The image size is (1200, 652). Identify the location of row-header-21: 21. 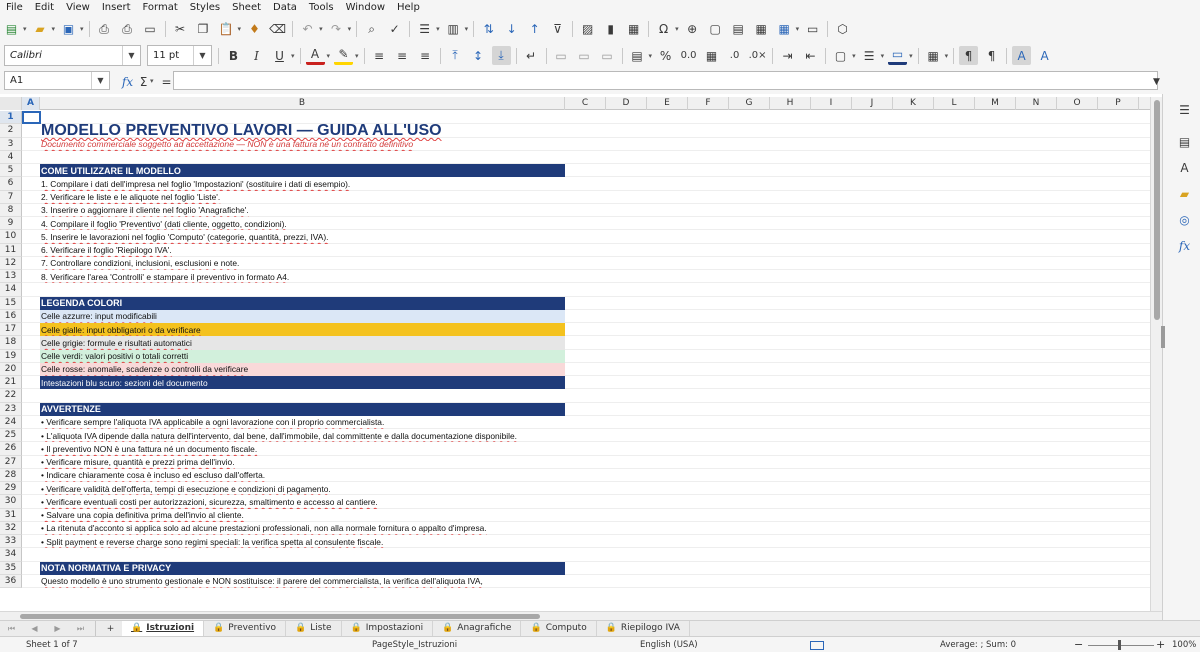
(11, 383).